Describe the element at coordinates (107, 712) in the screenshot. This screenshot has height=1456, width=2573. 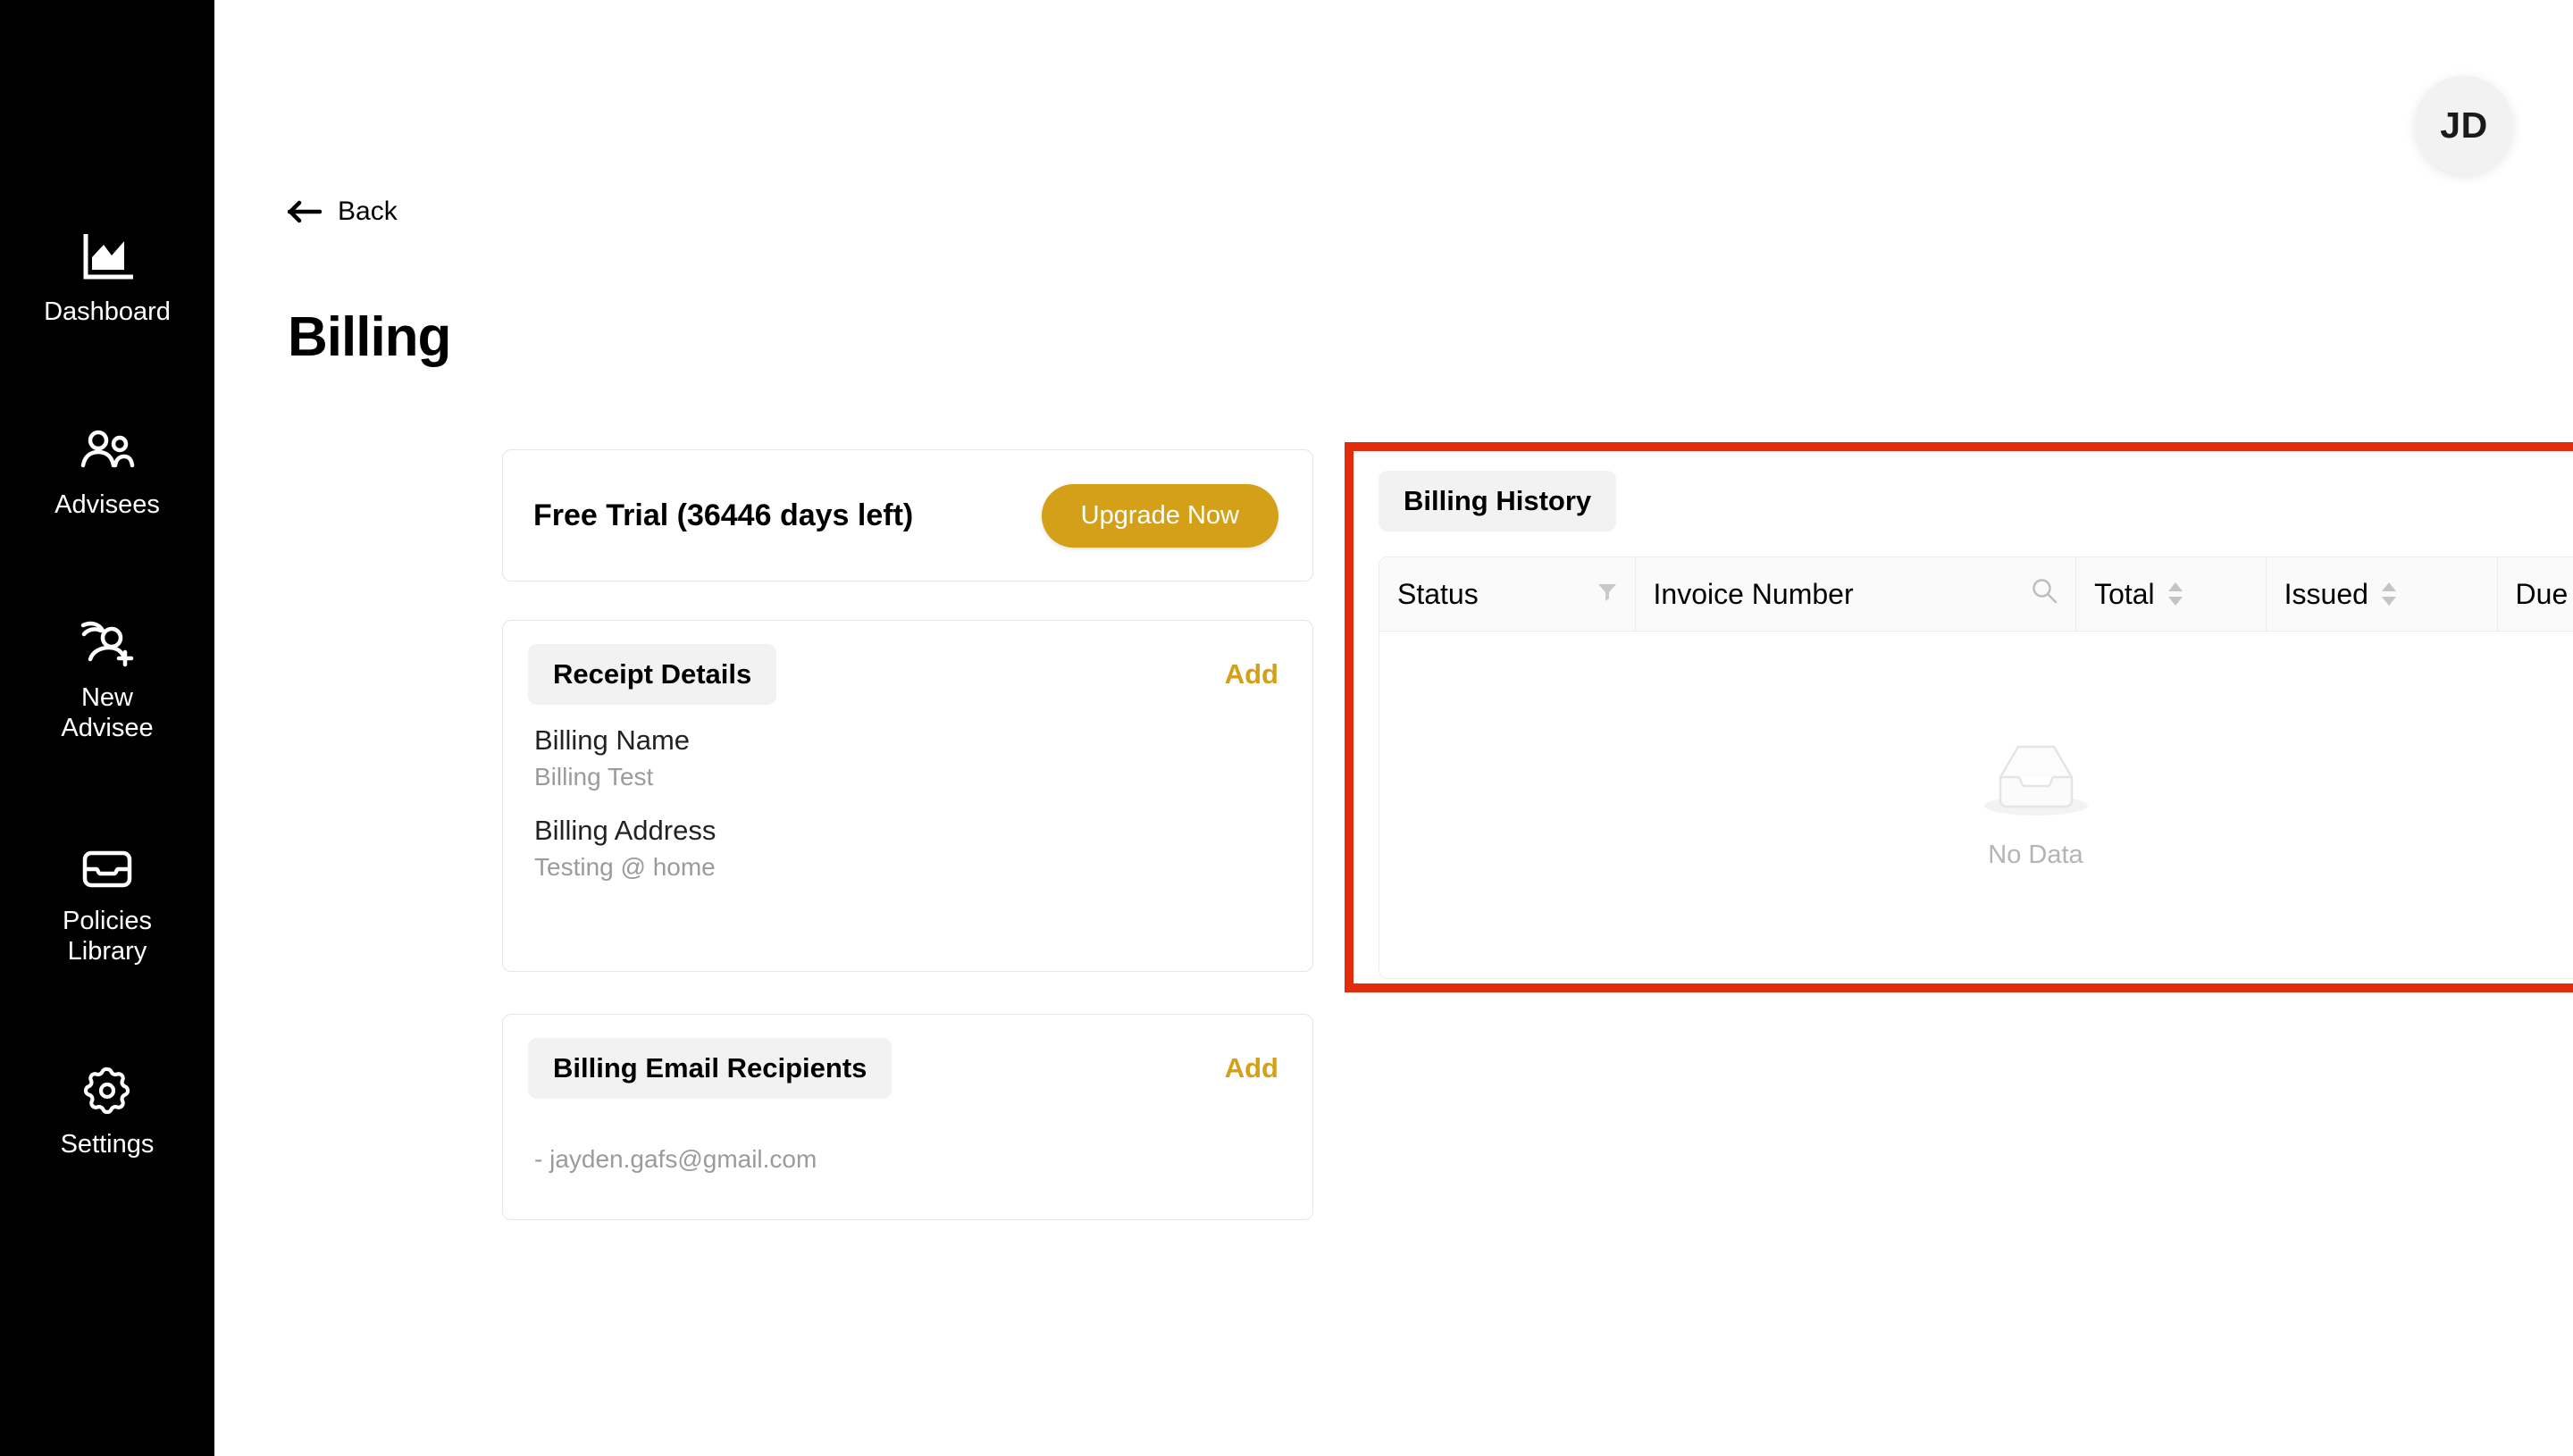
I see `sidebar-item-label: New Advisee` at that location.